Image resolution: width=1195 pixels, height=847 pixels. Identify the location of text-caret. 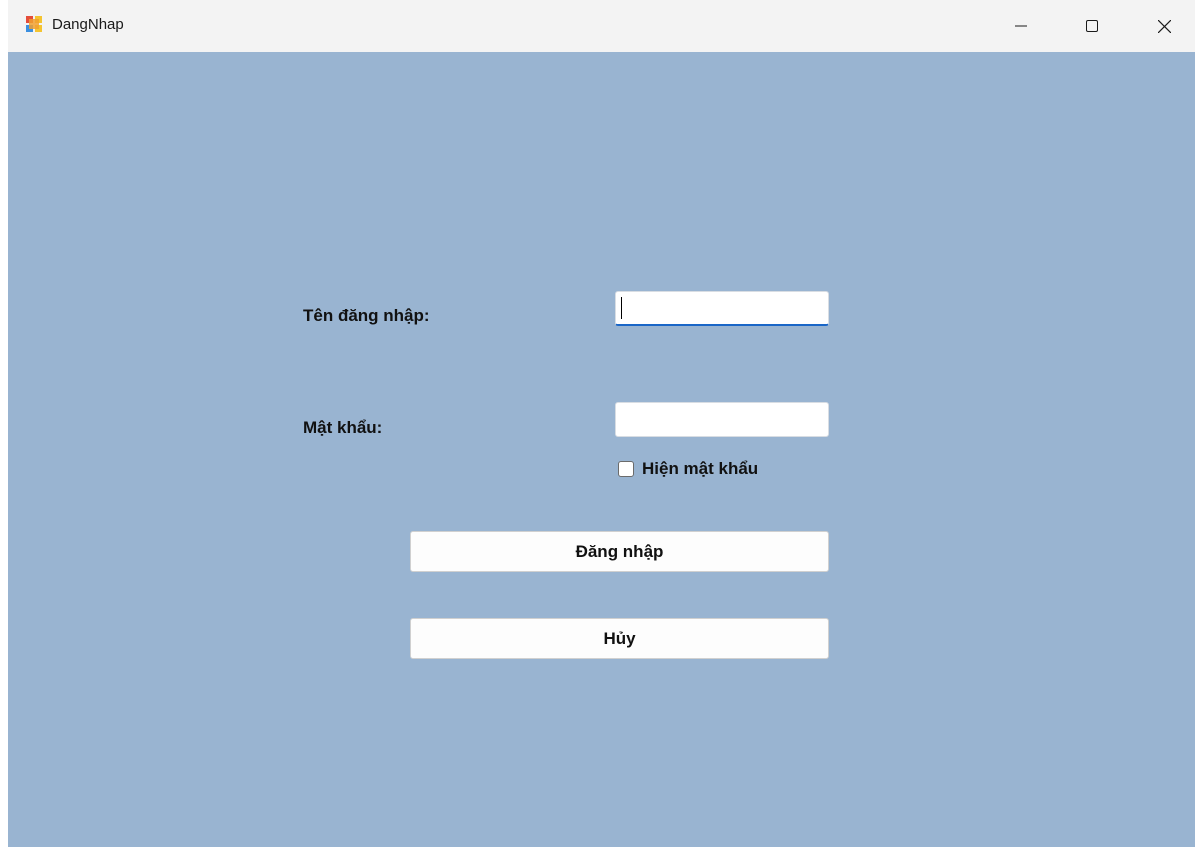
(621, 308).